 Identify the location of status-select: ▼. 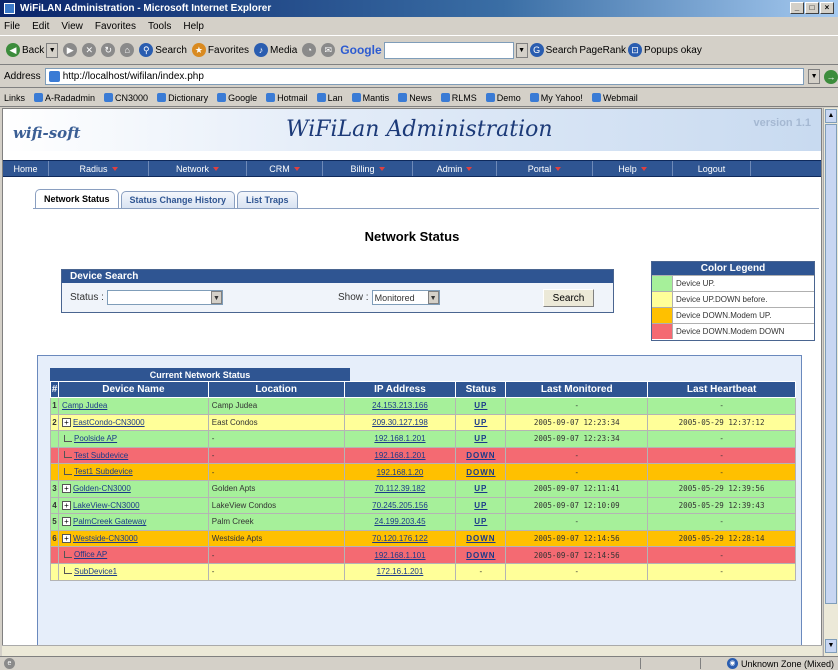
(164, 297).